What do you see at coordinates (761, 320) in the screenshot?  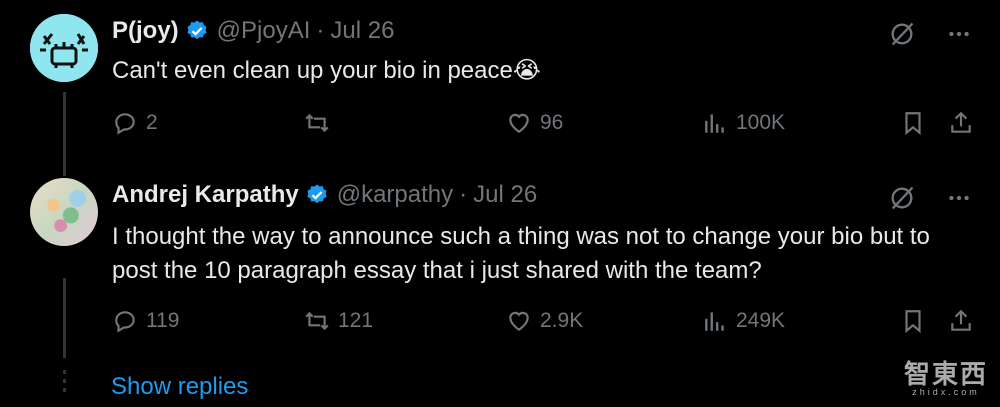 I see `view-count: 249K` at bounding box center [761, 320].